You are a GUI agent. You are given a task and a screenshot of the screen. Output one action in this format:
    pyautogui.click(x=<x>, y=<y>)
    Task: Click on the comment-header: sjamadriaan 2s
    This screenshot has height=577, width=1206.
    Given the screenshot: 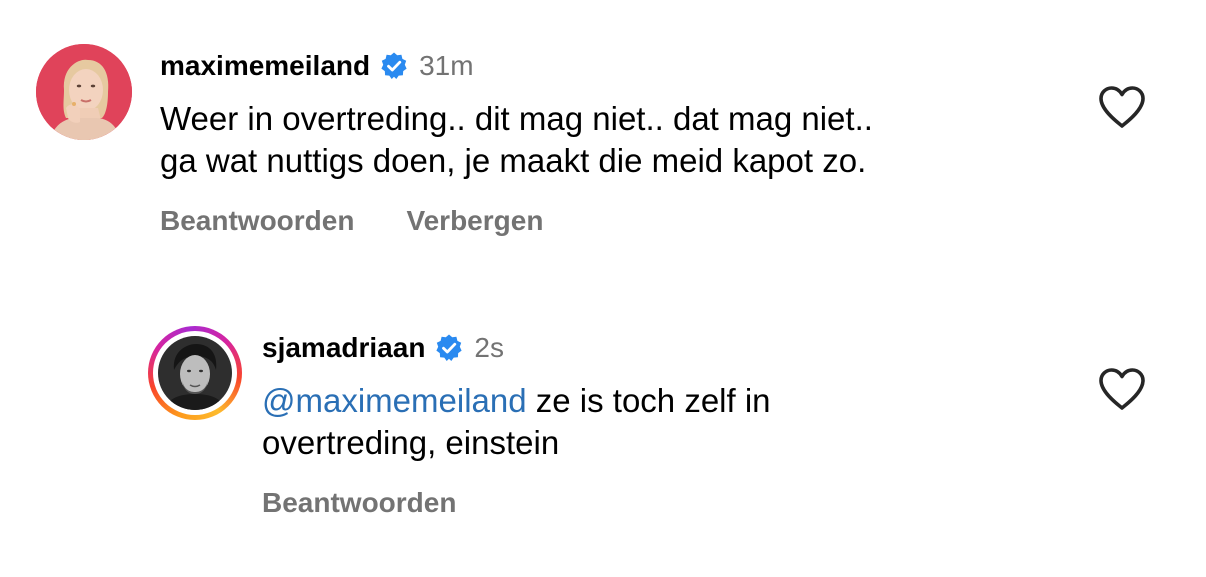 What is the action you would take?
    pyautogui.click(x=383, y=348)
    